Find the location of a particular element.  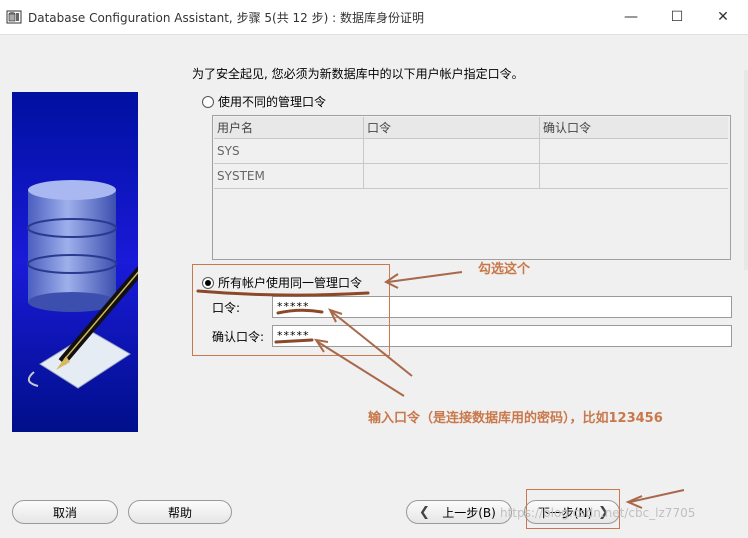

maximize-button: ☐ is located at coordinates (677, 17).